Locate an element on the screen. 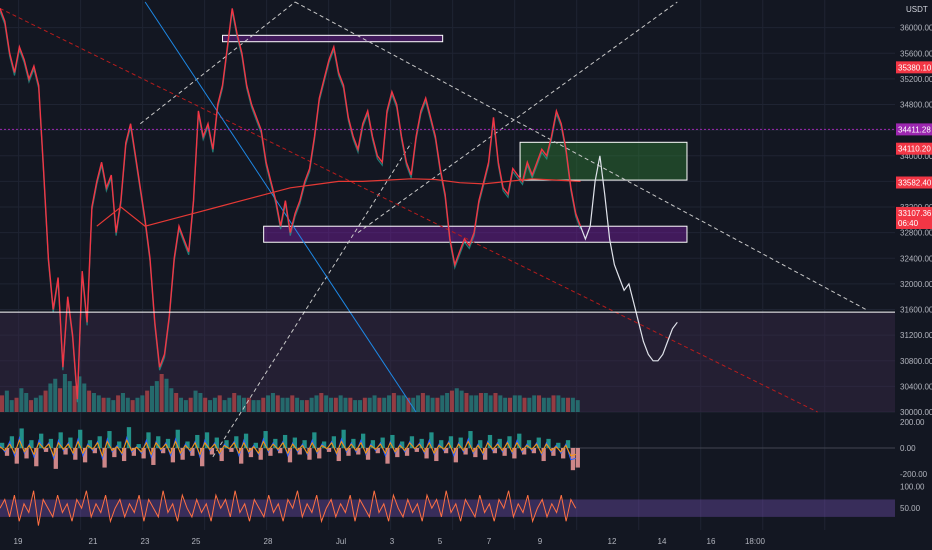 The height and width of the screenshot is (550, 932). price-tick-label: 35600.00 is located at coordinates (916, 53).